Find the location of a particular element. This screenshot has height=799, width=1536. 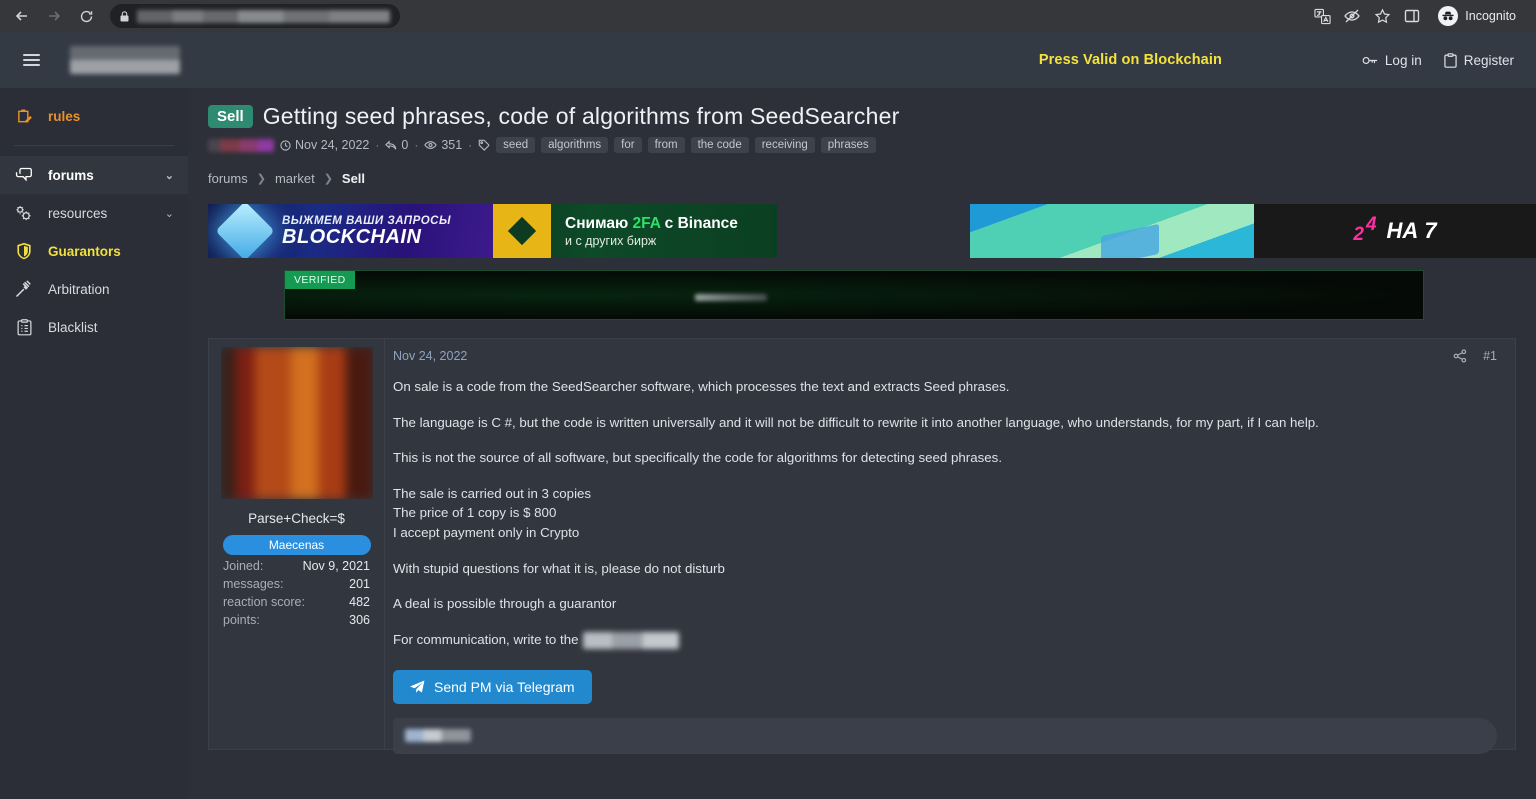

status-badge: VERIFIED is located at coordinates (320, 280).